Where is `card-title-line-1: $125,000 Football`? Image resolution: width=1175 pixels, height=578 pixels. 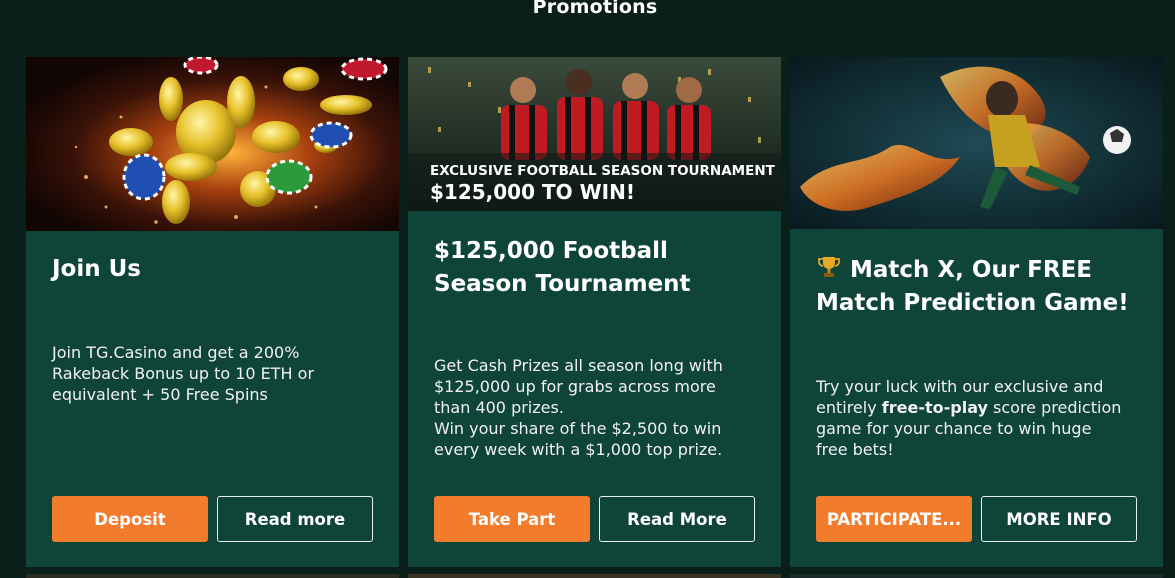
card-title-line-1: $125,000 Football is located at coordinates (551, 251).